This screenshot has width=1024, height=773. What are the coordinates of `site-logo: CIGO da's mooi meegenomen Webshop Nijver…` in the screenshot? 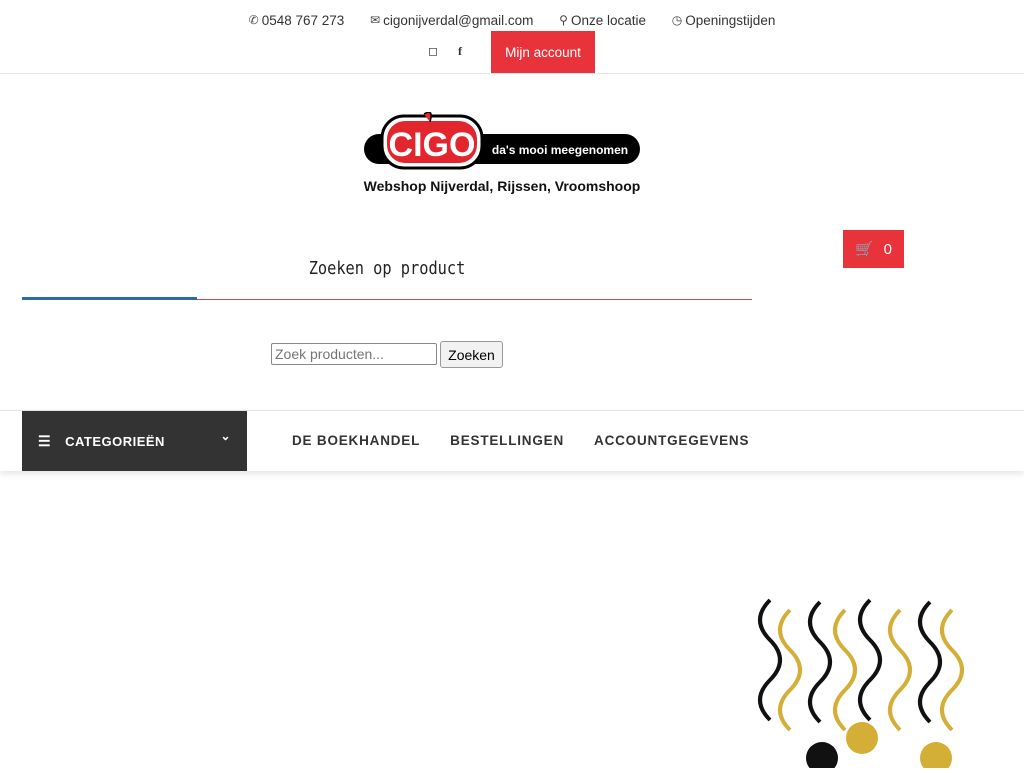 It's located at (502, 156).